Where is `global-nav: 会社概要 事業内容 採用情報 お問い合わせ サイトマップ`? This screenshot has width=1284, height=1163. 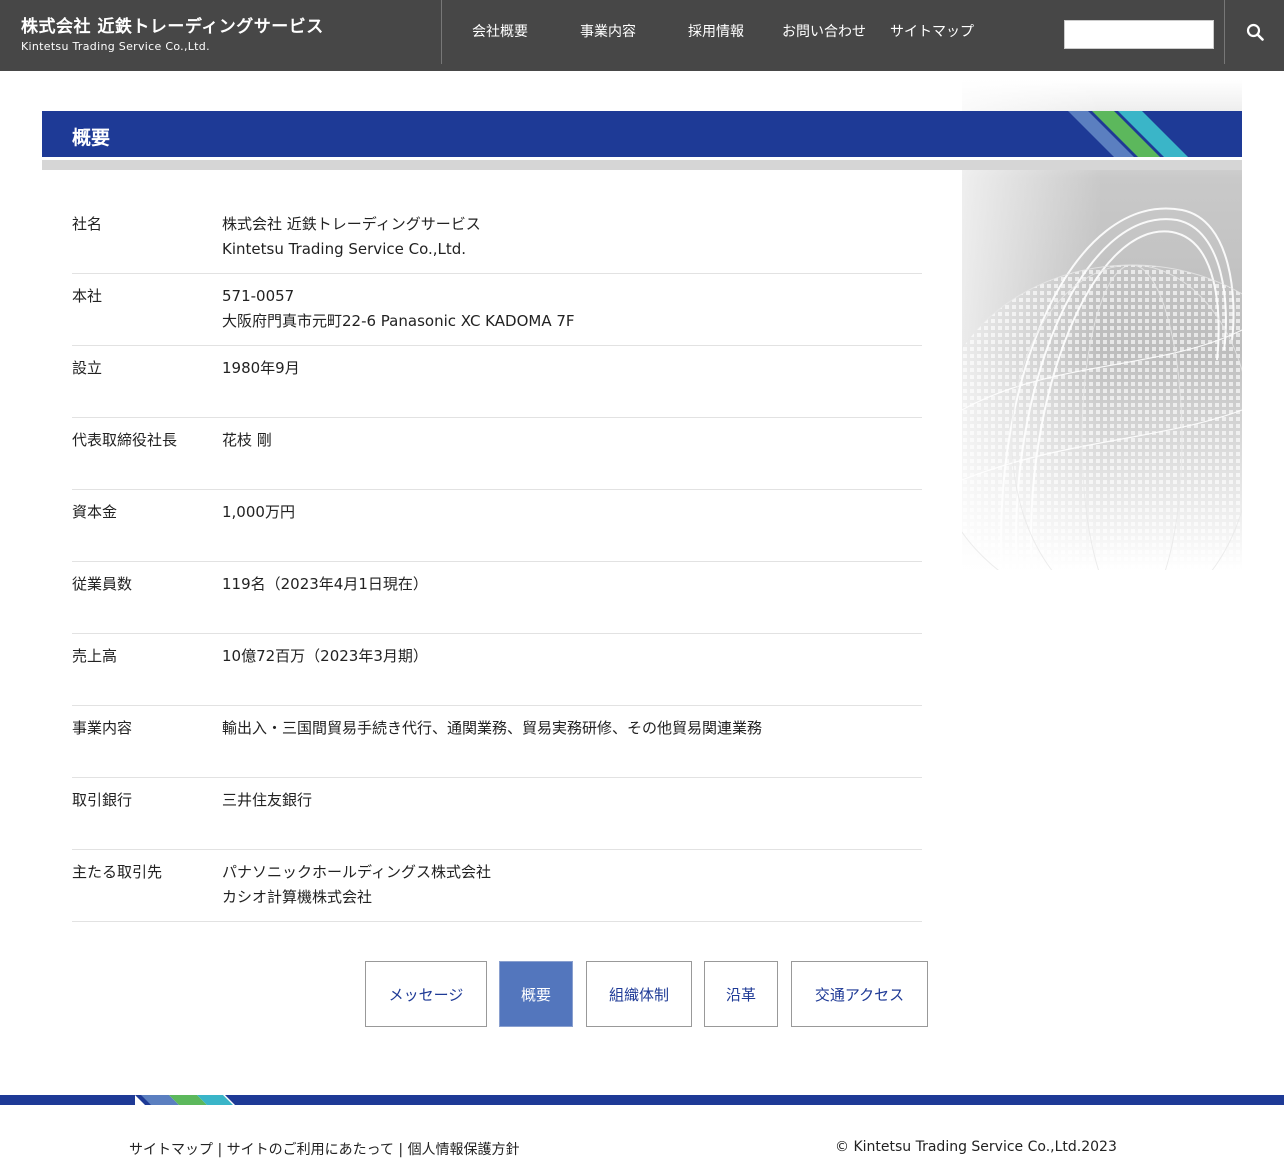 global-nav: 会社概要 事業内容 採用情報 お問い合わせ サイトマップ is located at coordinates (716, 32).